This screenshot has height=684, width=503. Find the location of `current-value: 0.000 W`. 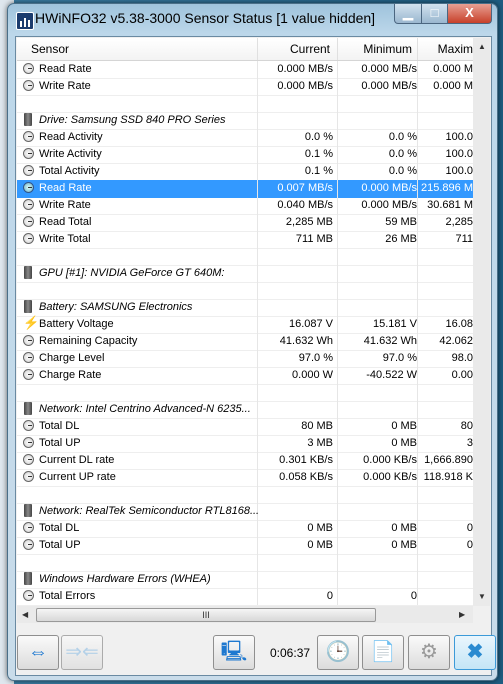

current-value: 0.000 W is located at coordinates (312, 375).